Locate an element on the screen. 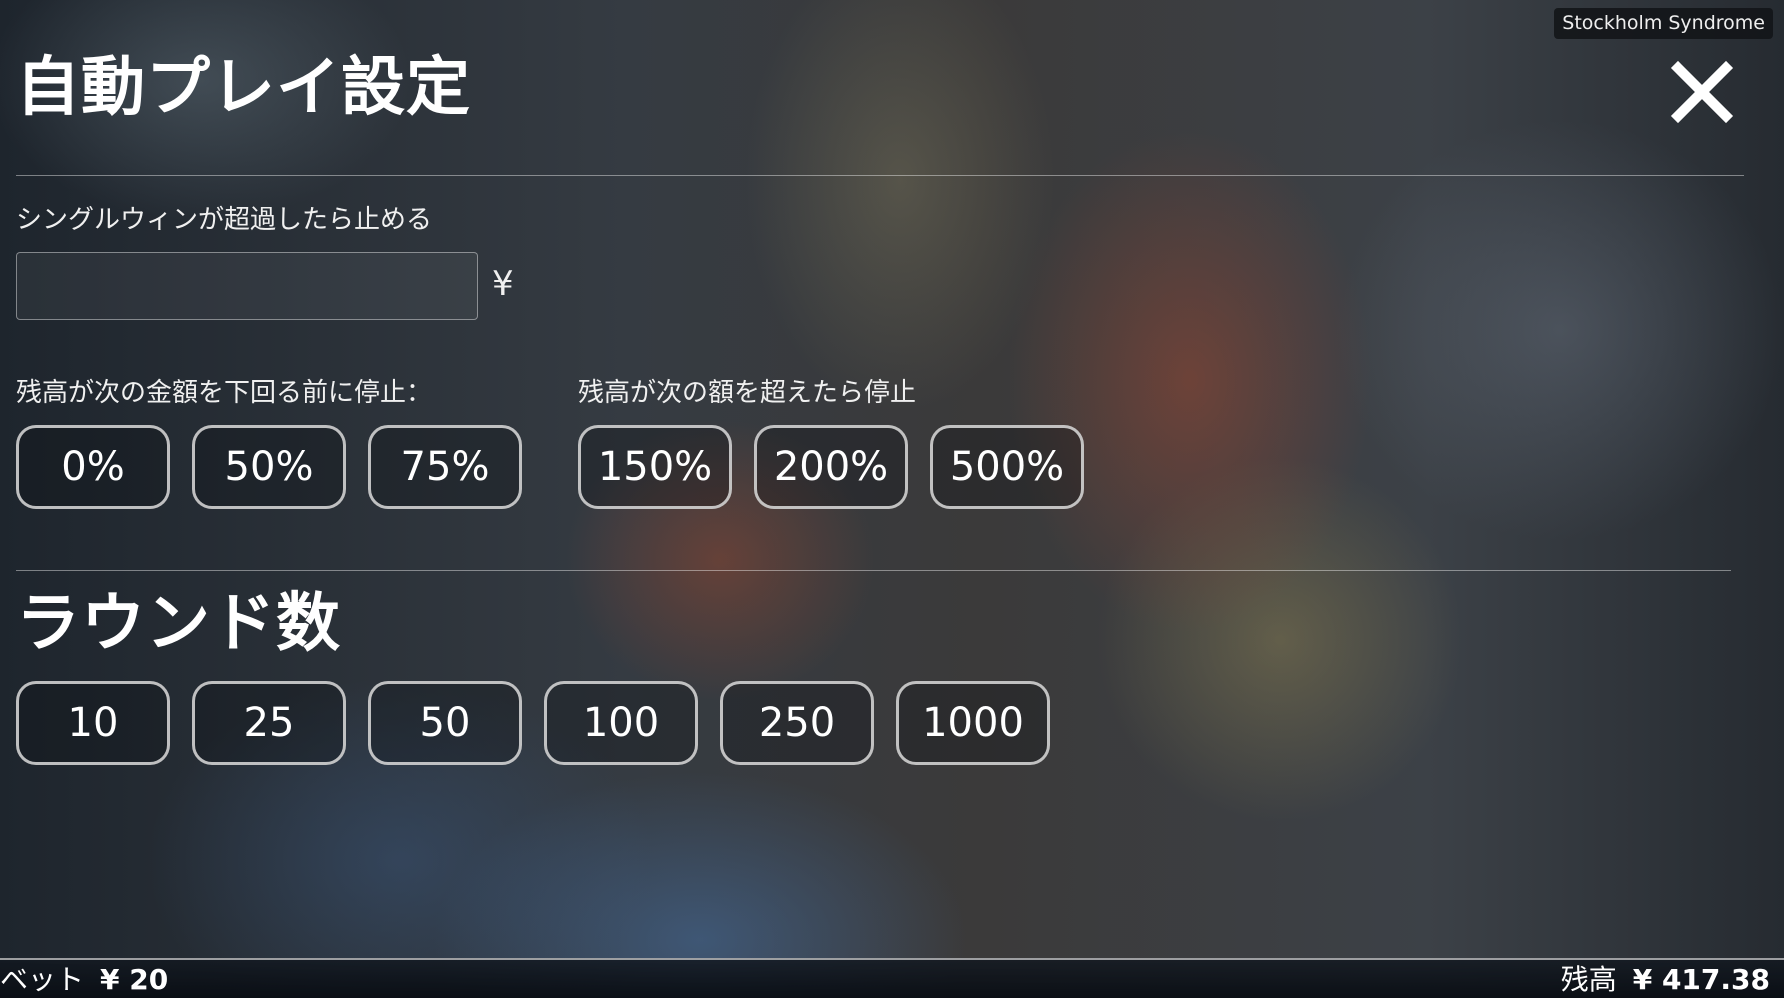 Image resolution: width=1784 pixels, height=998 pixels. balance-decrease-option-75: 75% is located at coordinates (445, 467).